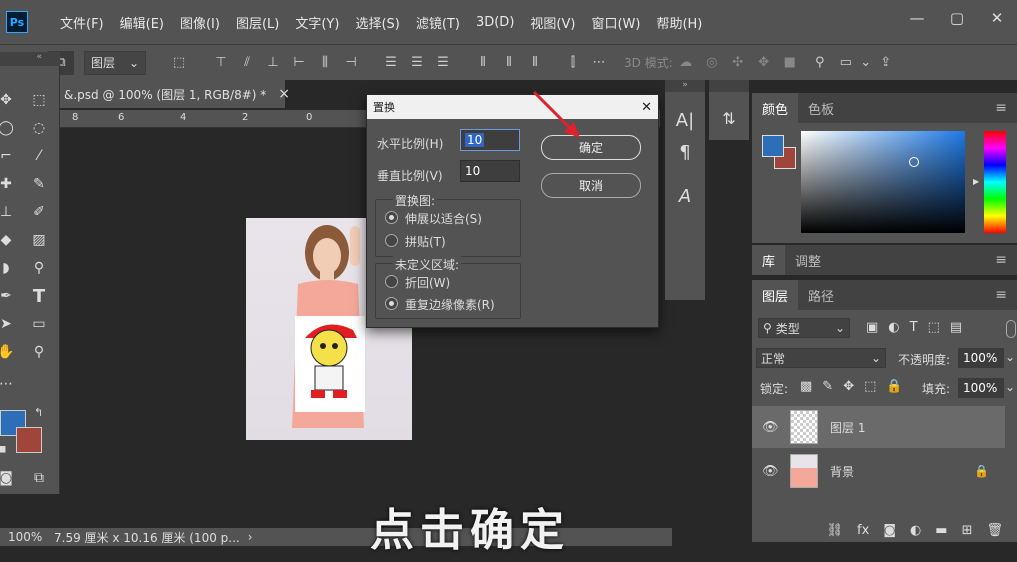 The image size is (1017, 562). I want to click on pen-tool-icon: ✒, so click(9, 296).